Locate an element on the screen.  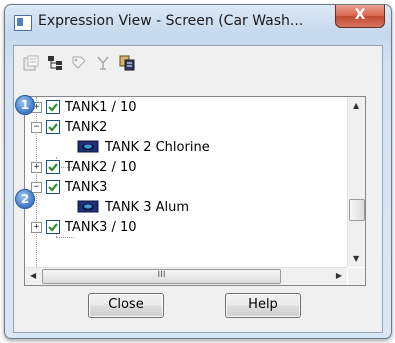
scroll-up-icon: ▲ is located at coordinates (356, 105).